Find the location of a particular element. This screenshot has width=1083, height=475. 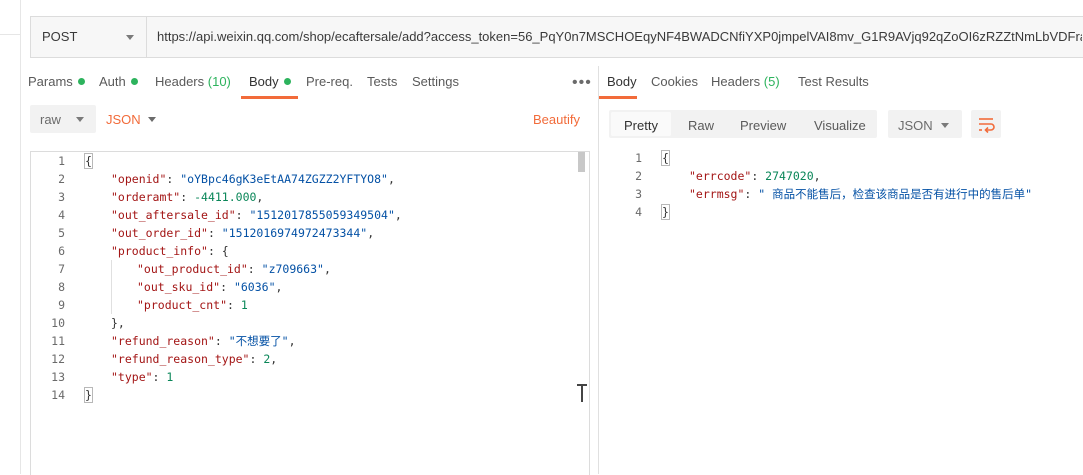

body-status-dot is located at coordinates (287, 81).